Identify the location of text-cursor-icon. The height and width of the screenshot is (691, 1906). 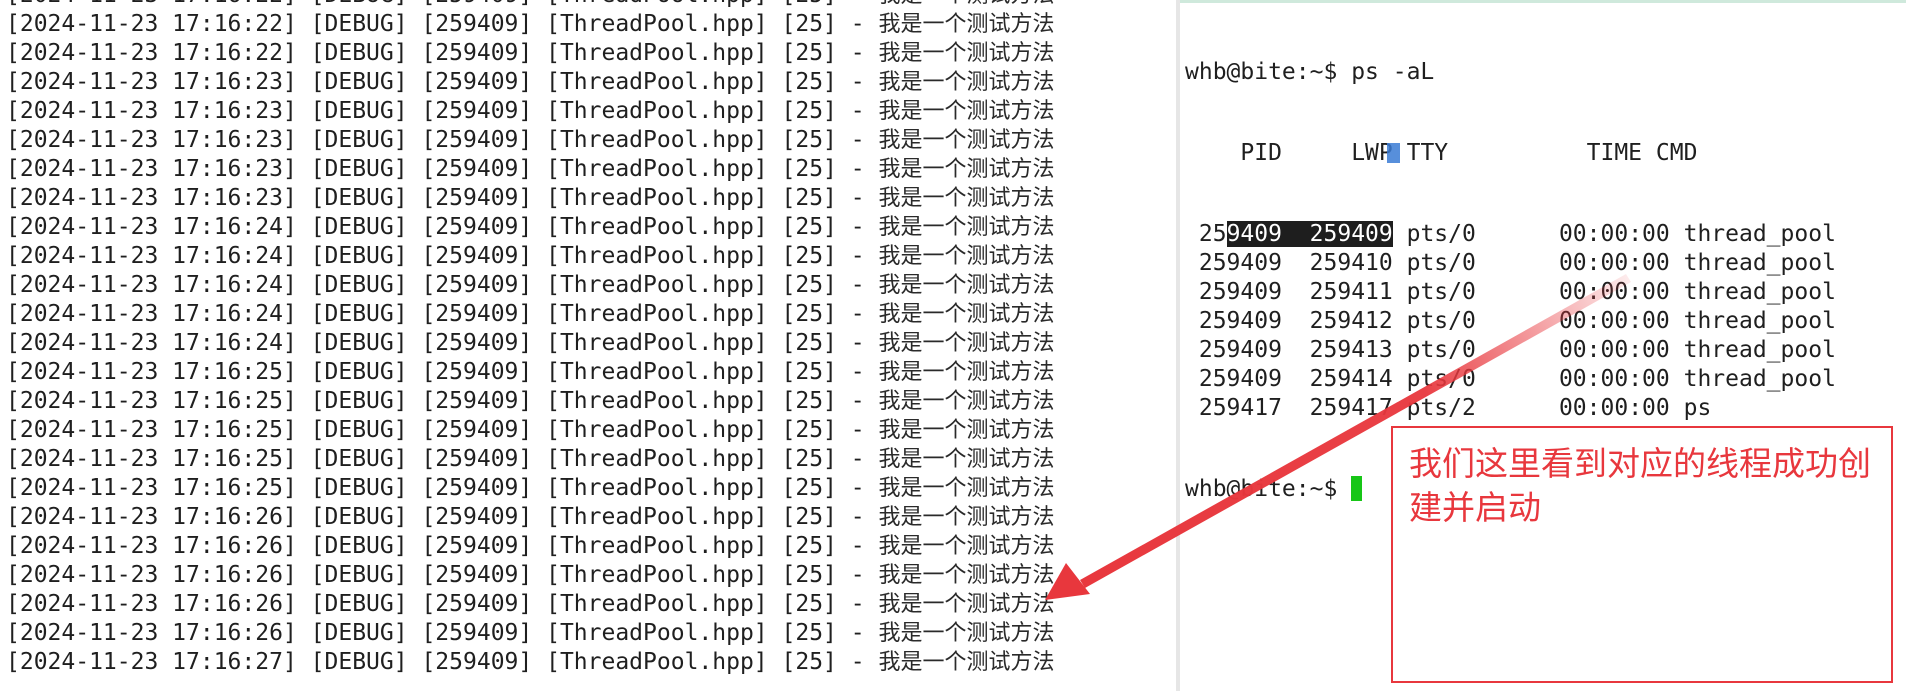
(1393, 153).